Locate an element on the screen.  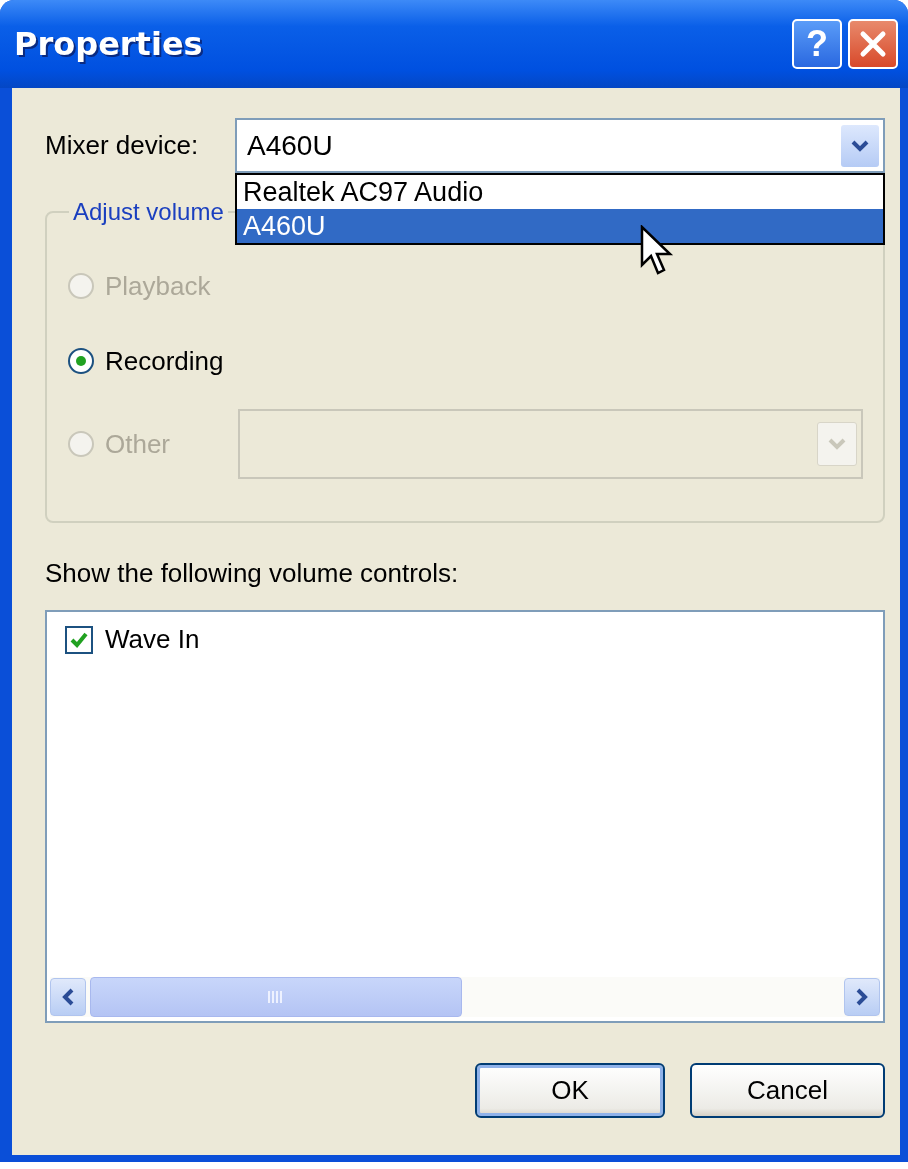
group-title: Adjust volume is located at coordinates (148, 212).